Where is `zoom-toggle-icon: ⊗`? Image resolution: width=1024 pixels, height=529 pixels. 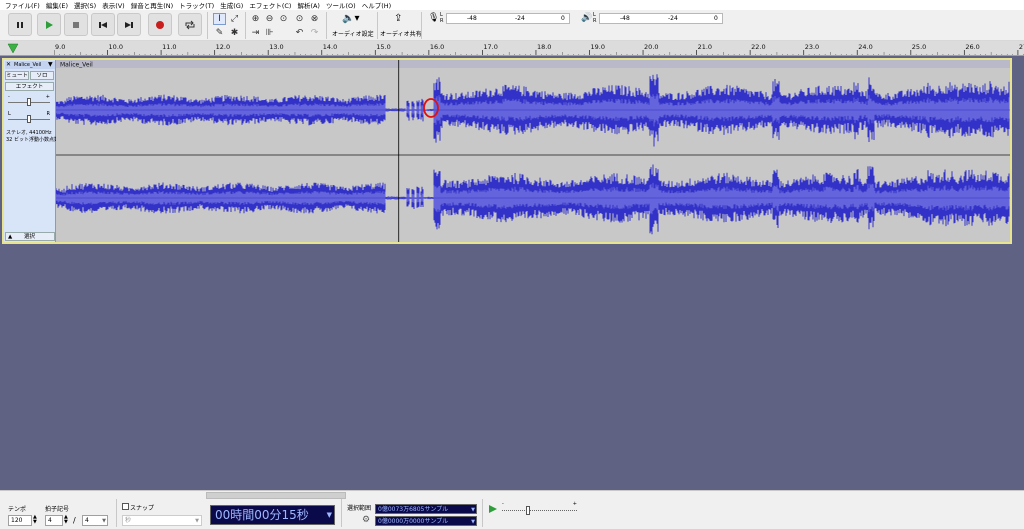
zoom-toggle-icon: ⊗ is located at coordinates (314, 19).